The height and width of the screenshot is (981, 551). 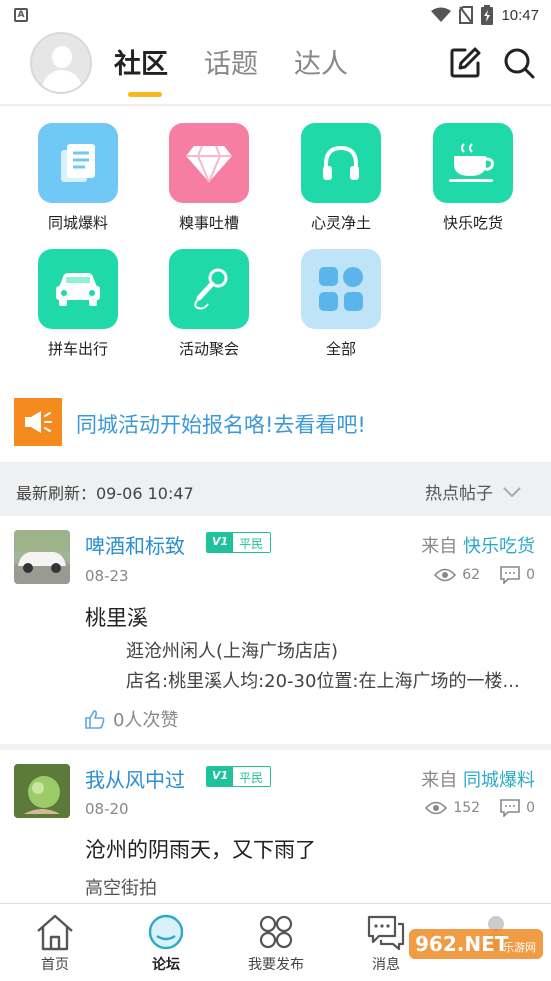 What do you see at coordinates (487, 15) in the screenshot?
I see `battery-icon` at bounding box center [487, 15].